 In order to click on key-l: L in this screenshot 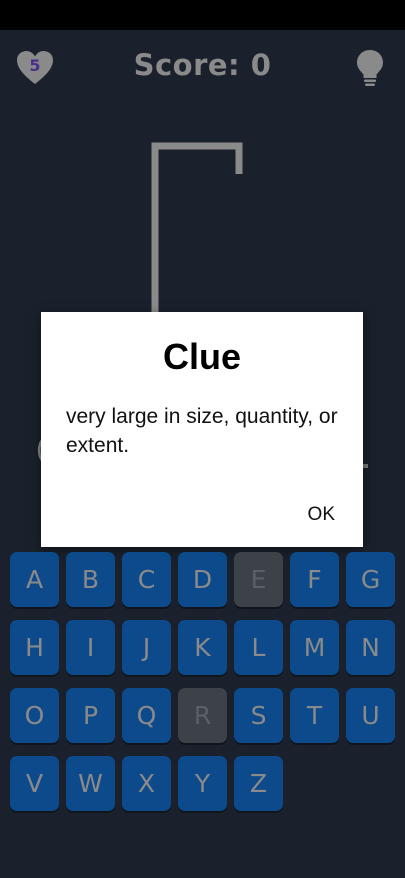, I will do `click(258, 647)`.